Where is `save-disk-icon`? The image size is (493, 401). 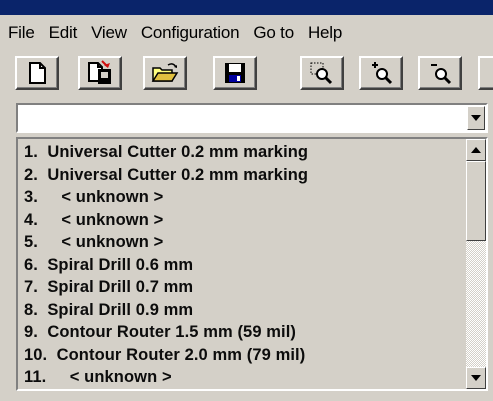 save-disk-icon is located at coordinates (235, 73).